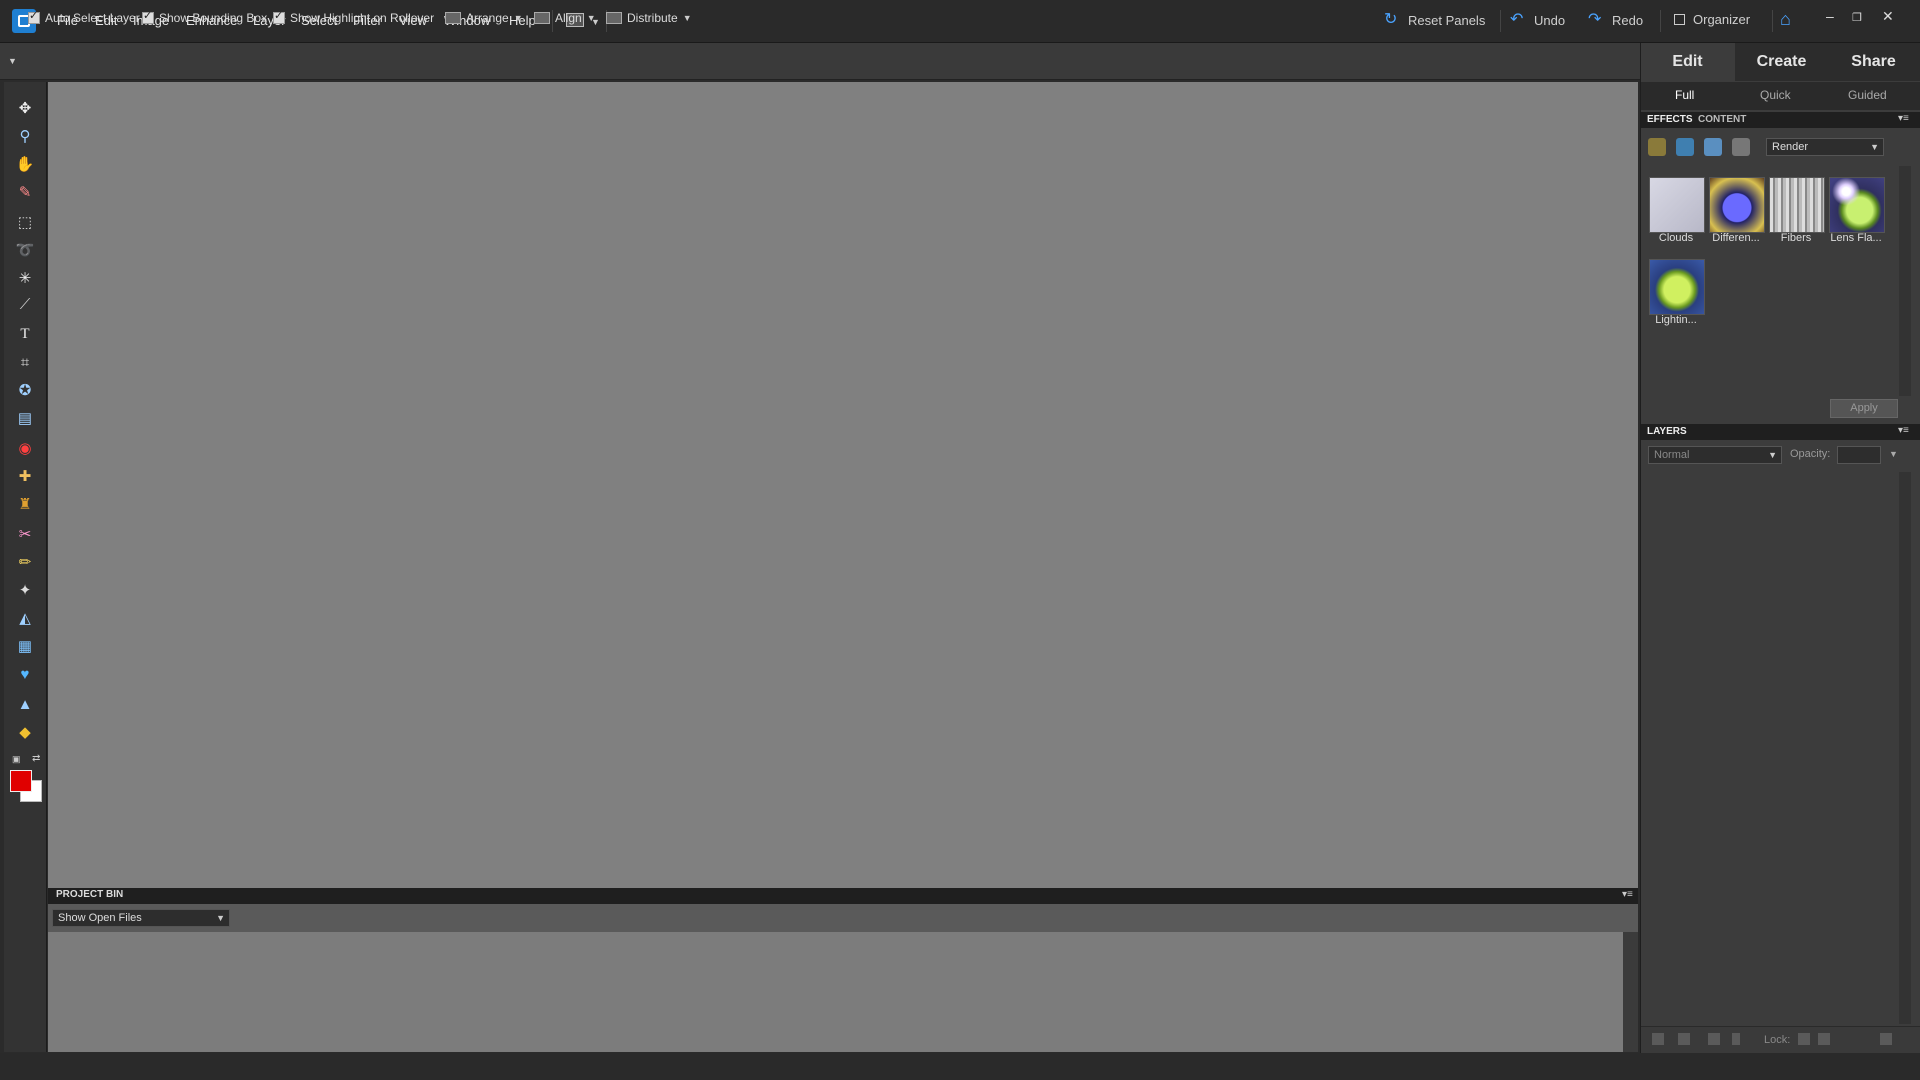 The height and width of the screenshot is (1080, 1920). I want to click on new-adjustment-layer-icon, so click(1684, 1039).